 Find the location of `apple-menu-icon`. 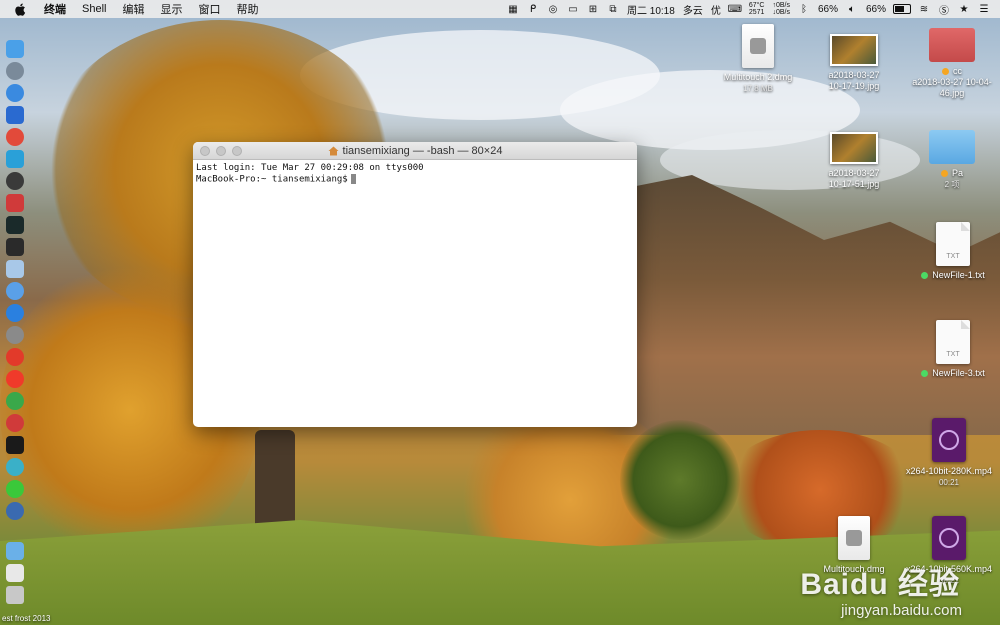

apple-menu-icon is located at coordinates (21, 9).